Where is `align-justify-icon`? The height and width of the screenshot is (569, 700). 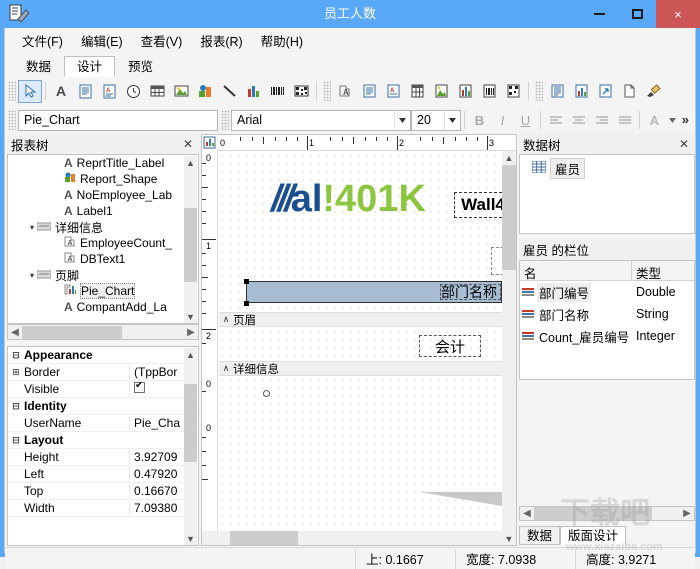 align-justify-icon is located at coordinates (624, 120).